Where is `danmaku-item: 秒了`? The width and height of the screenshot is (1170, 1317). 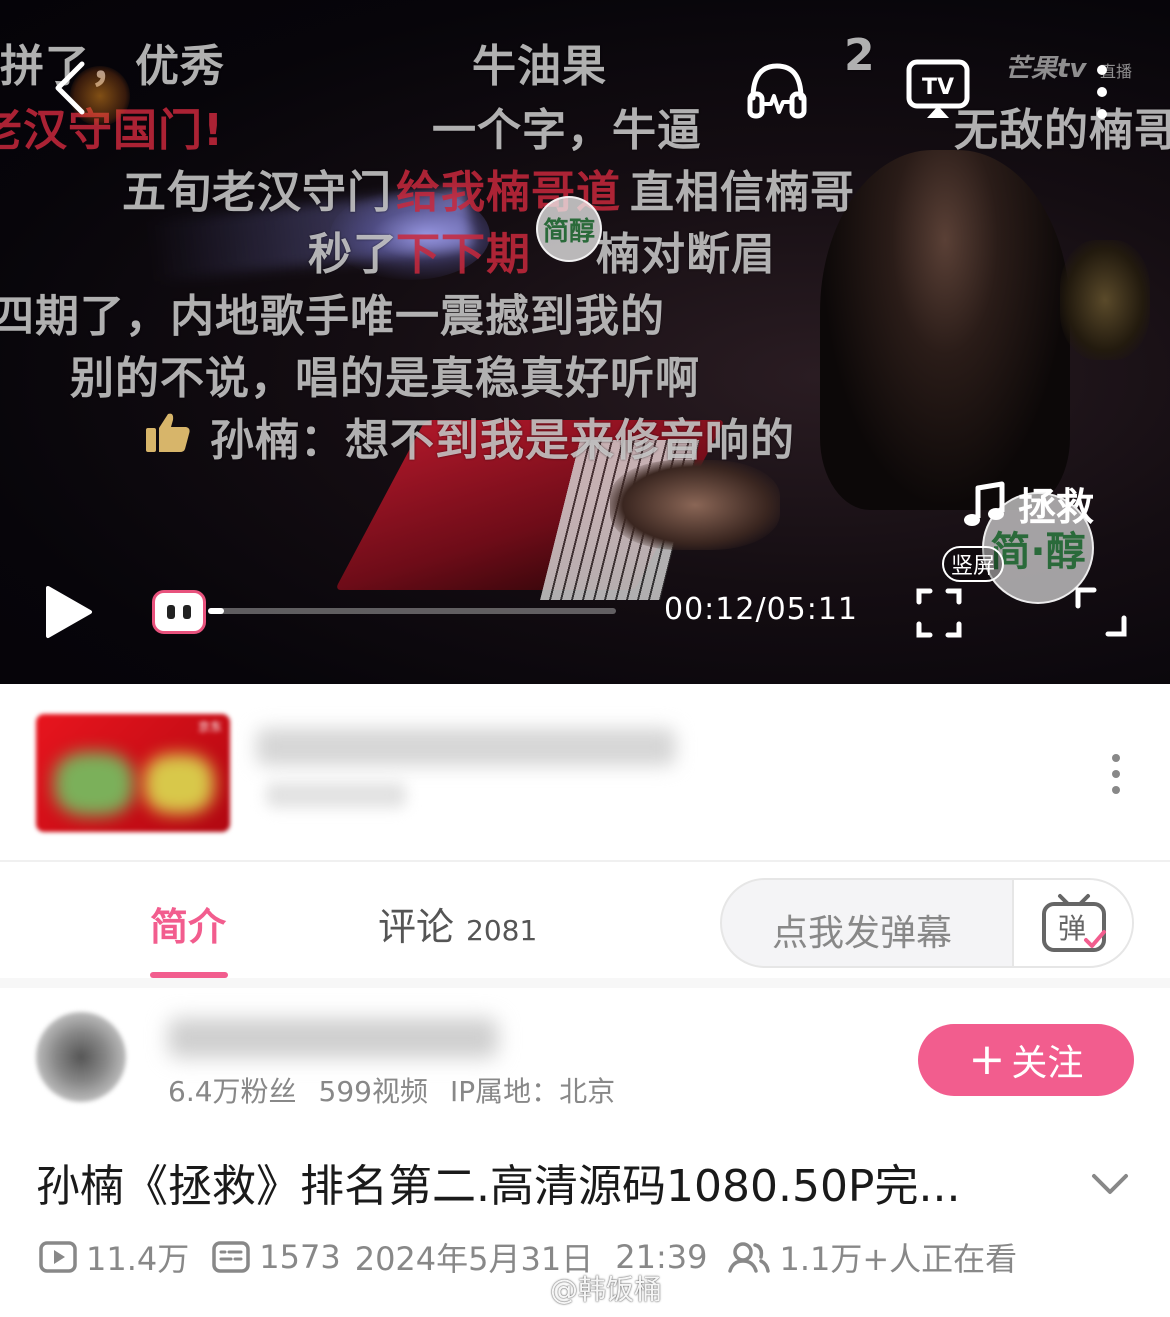
danmaku-item: 秒了 is located at coordinates (353, 254).